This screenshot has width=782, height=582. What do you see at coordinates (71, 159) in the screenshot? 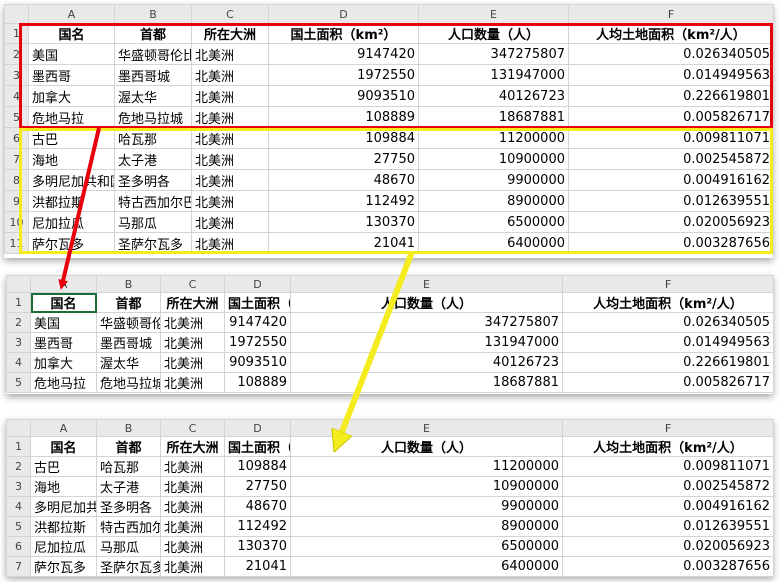
I see `data-cell: 海地` at bounding box center [71, 159].